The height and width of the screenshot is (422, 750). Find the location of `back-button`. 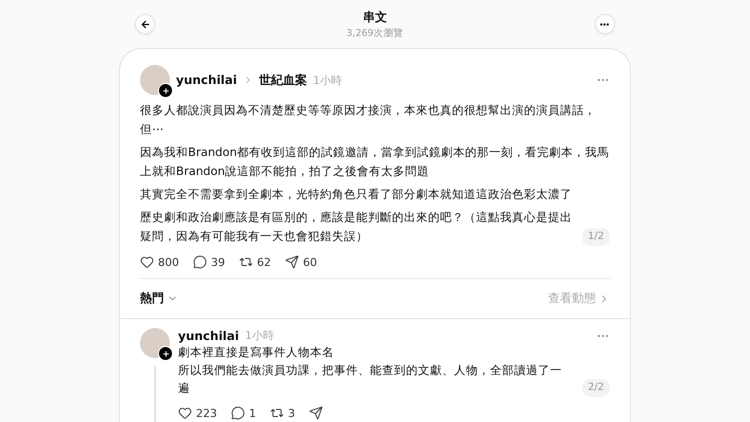

back-button is located at coordinates (145, 24).